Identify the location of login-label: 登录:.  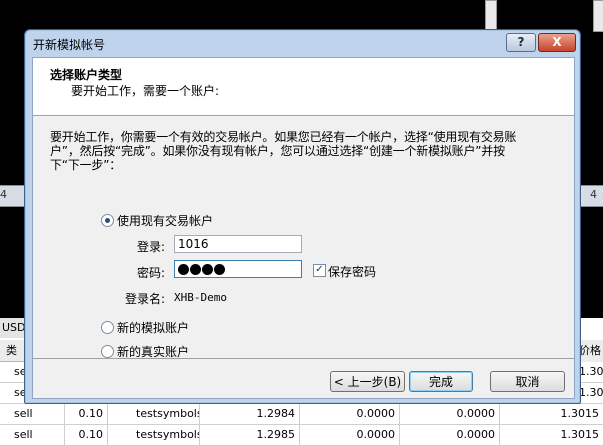
(151, 247).